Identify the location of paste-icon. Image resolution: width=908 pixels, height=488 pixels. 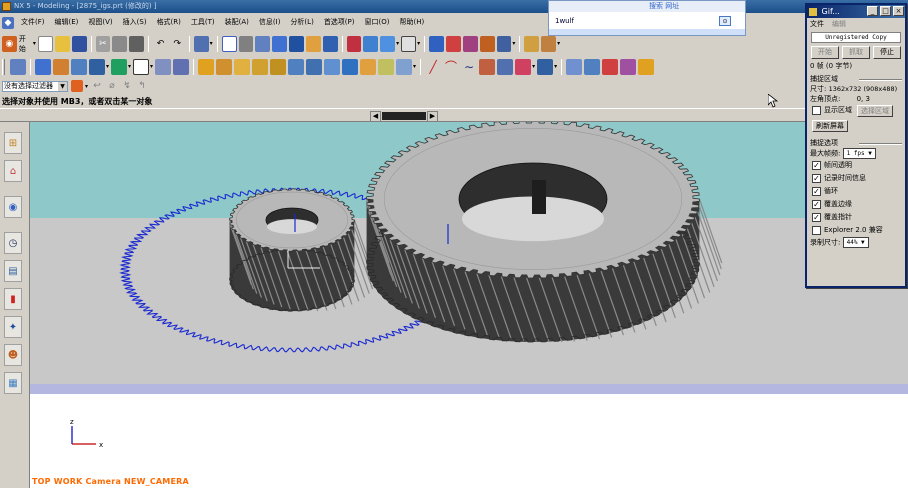
(137, 43).